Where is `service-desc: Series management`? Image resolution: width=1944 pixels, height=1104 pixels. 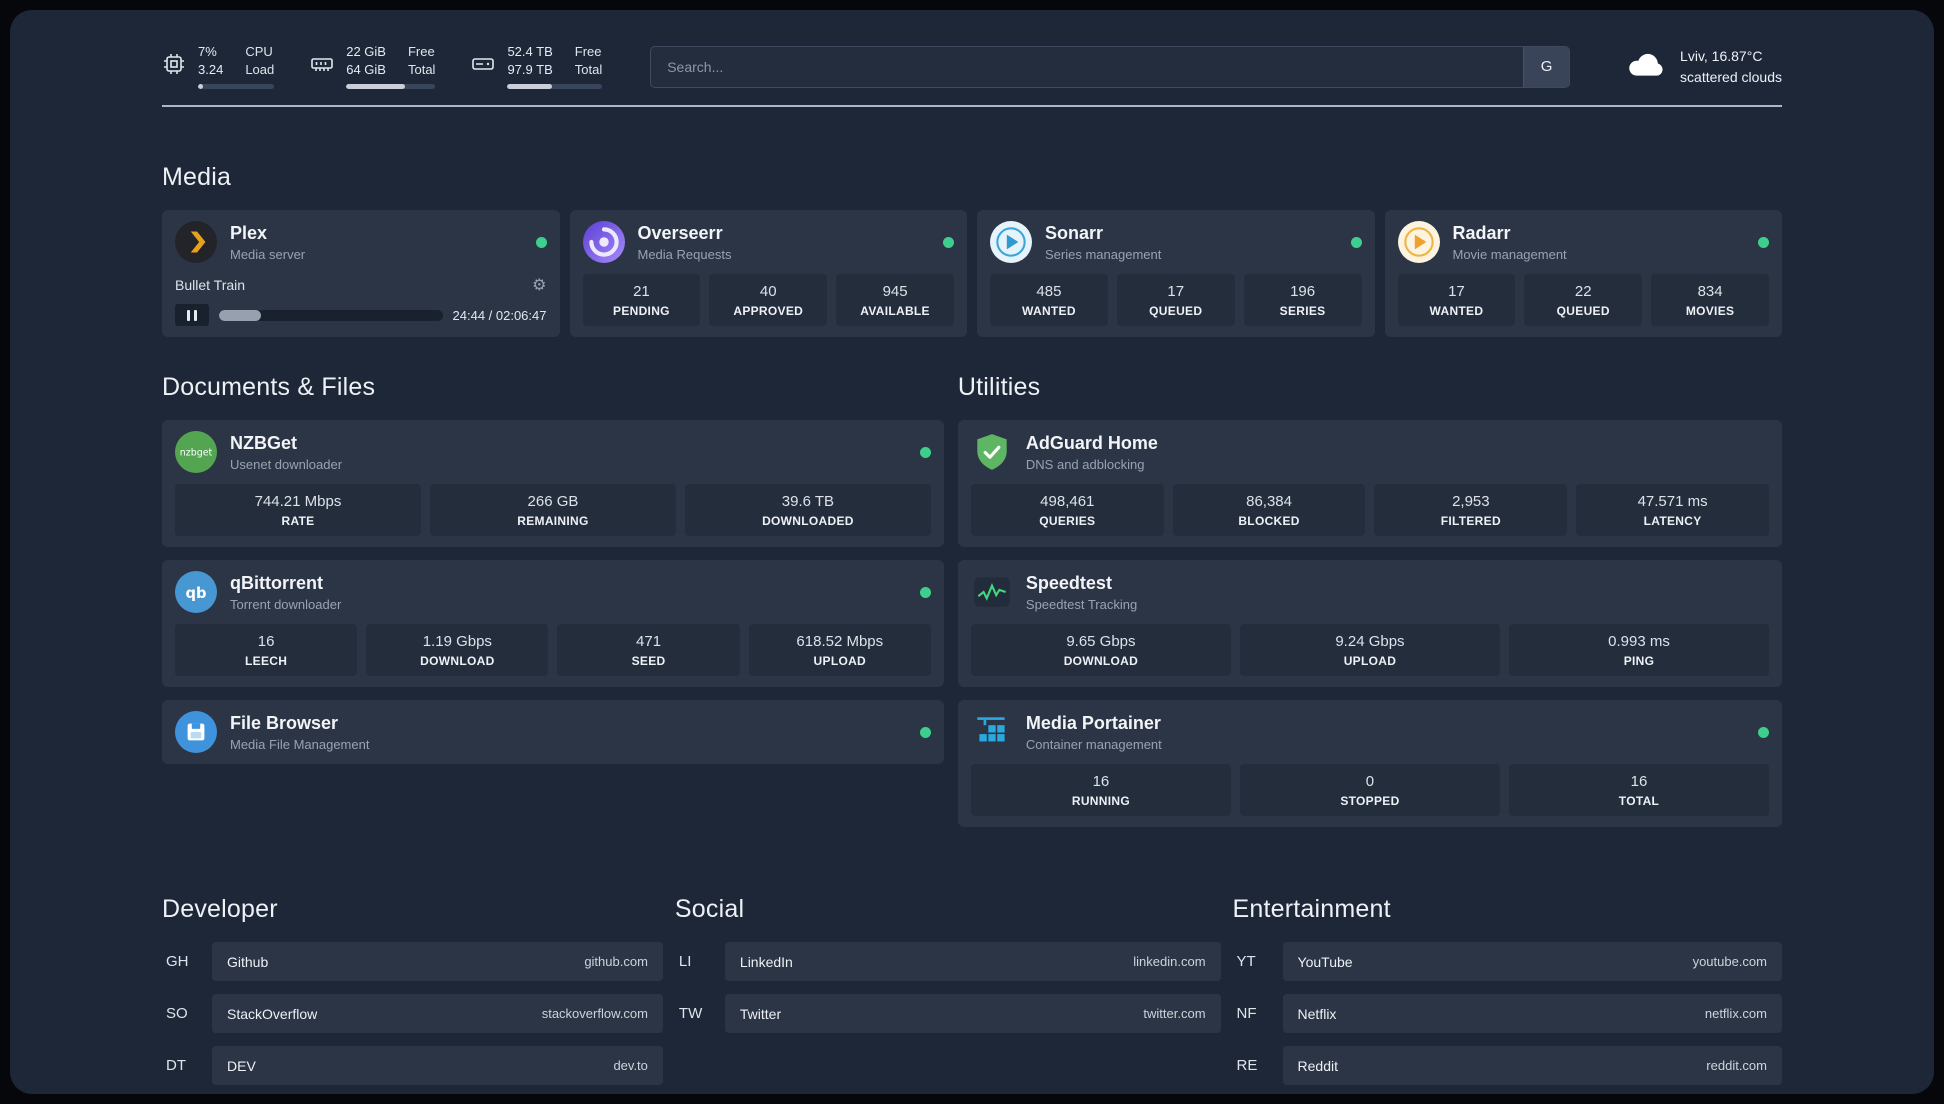 service-desc: Series management is located at coordinates (1103, 254).